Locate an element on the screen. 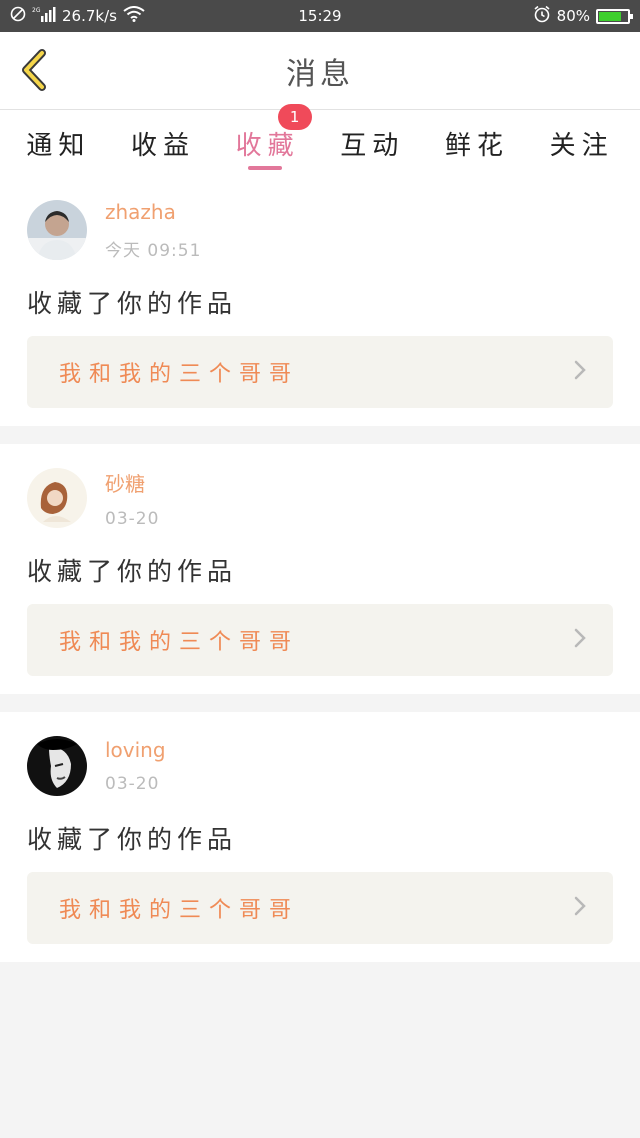 This screenshot has height=1138, width=640. tab-earnings: 收益 is located at coordinates (163, 143).